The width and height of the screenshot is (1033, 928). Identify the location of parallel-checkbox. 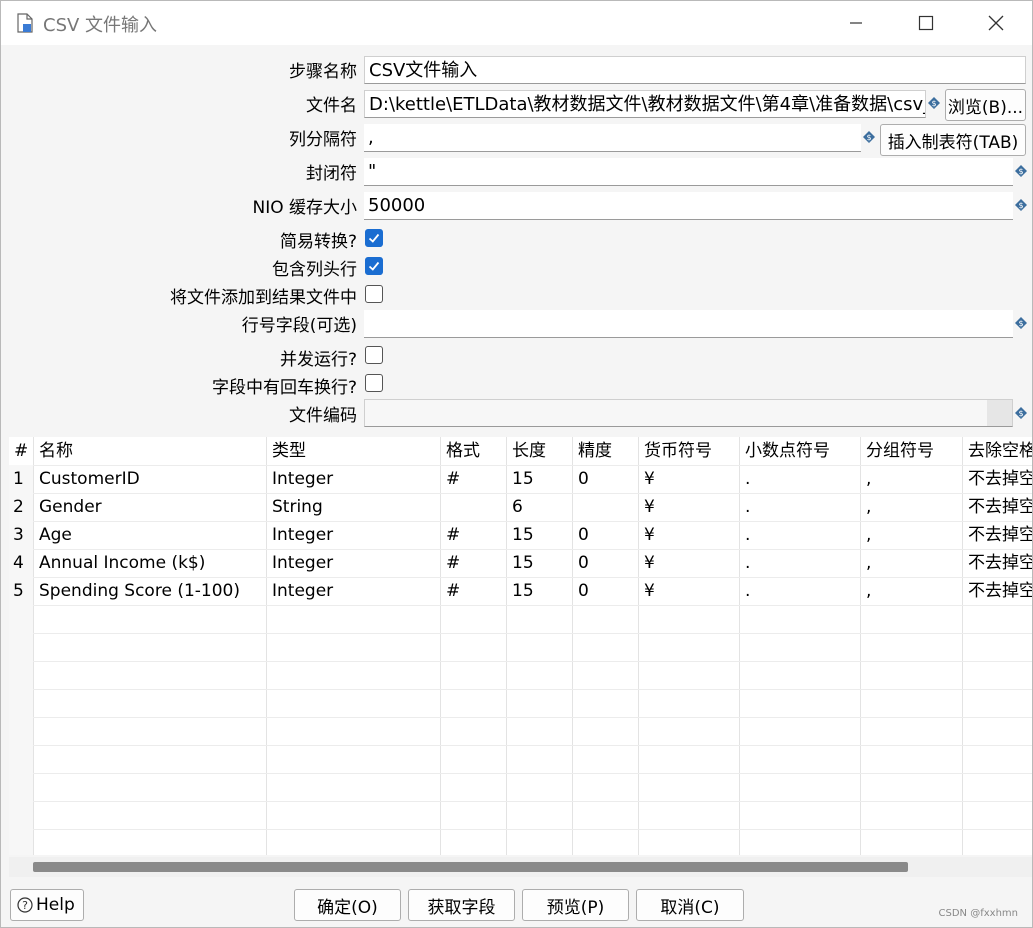
(374, 355).